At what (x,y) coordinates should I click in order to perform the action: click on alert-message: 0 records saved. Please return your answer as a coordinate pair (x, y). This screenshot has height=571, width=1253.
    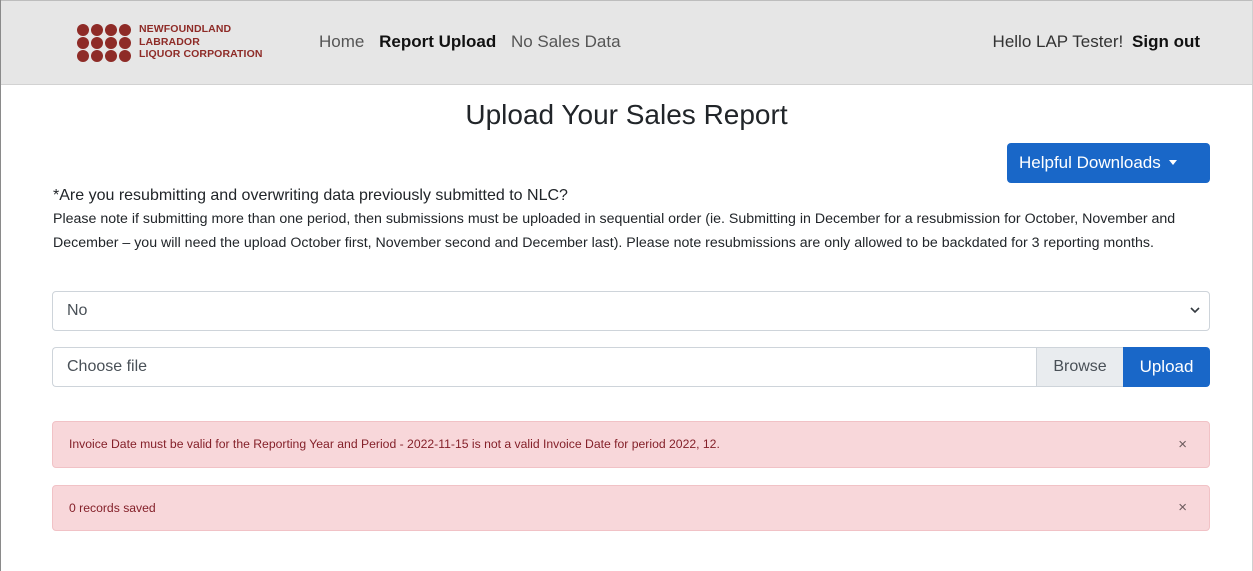
    Looking at the image, I should click on (112, 508).